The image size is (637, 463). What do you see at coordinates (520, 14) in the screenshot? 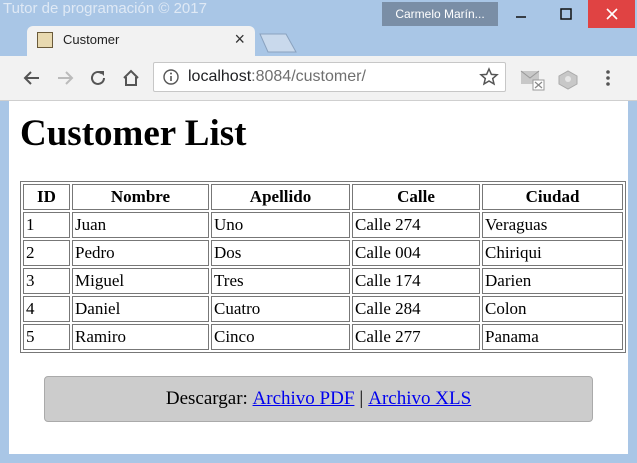
I see `minimize-button` at bounding box center [520, 14].